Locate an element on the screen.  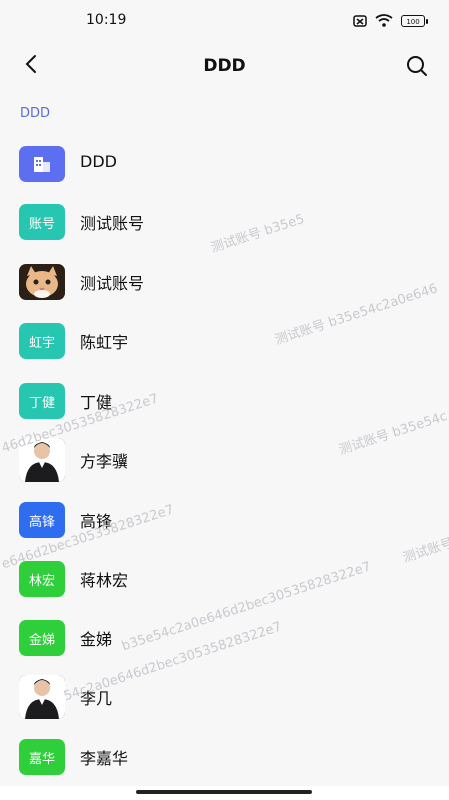
avatar: 高锋 is located at coordinates (42, 520).